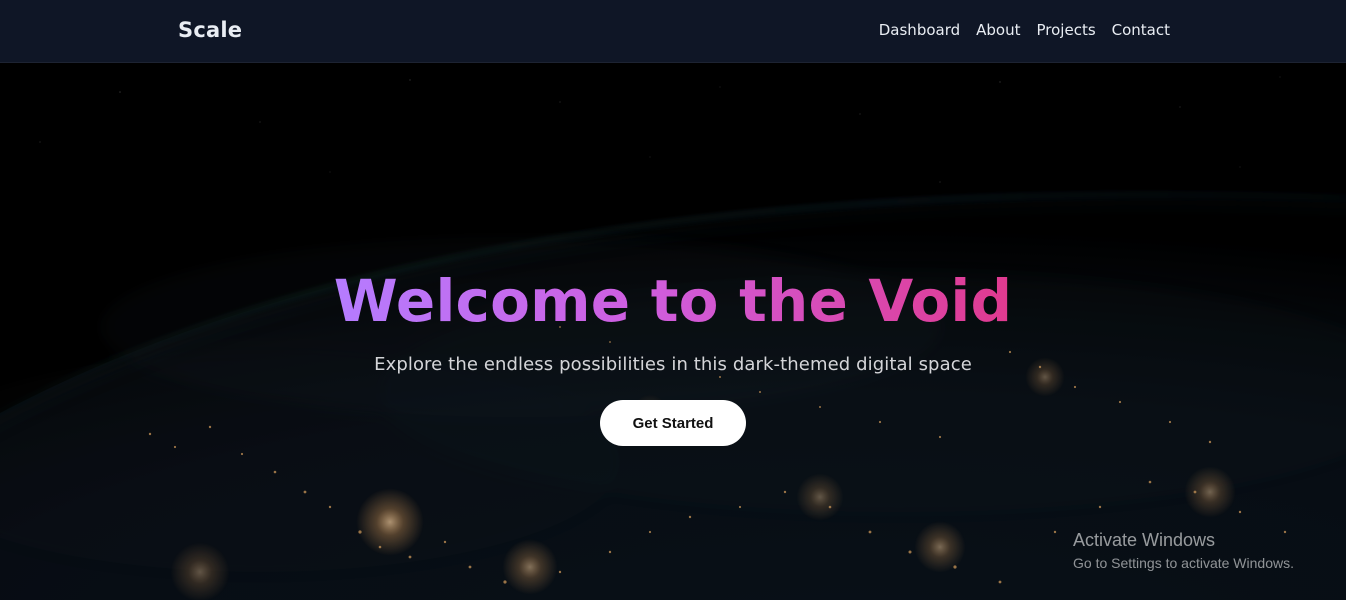  What do you see at coordinates (998, 30) in the screenshot?
I see `nav-link-about: About` at bounding box center [998, 30].